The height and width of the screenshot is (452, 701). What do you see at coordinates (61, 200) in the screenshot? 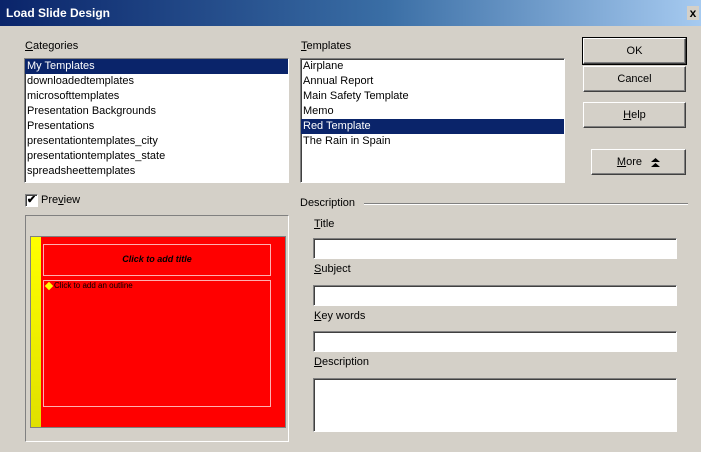
I see `preview-label: Preview` at bounding box center [61, 200].